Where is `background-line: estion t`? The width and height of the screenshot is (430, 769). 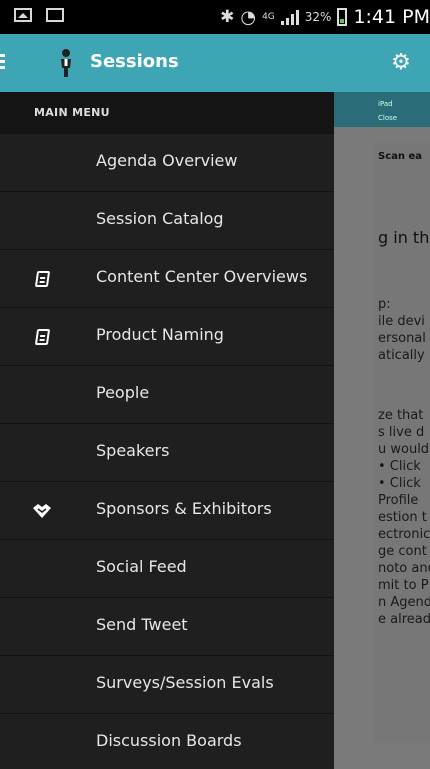
background-line: estion t is located at coordinates (402, 517).